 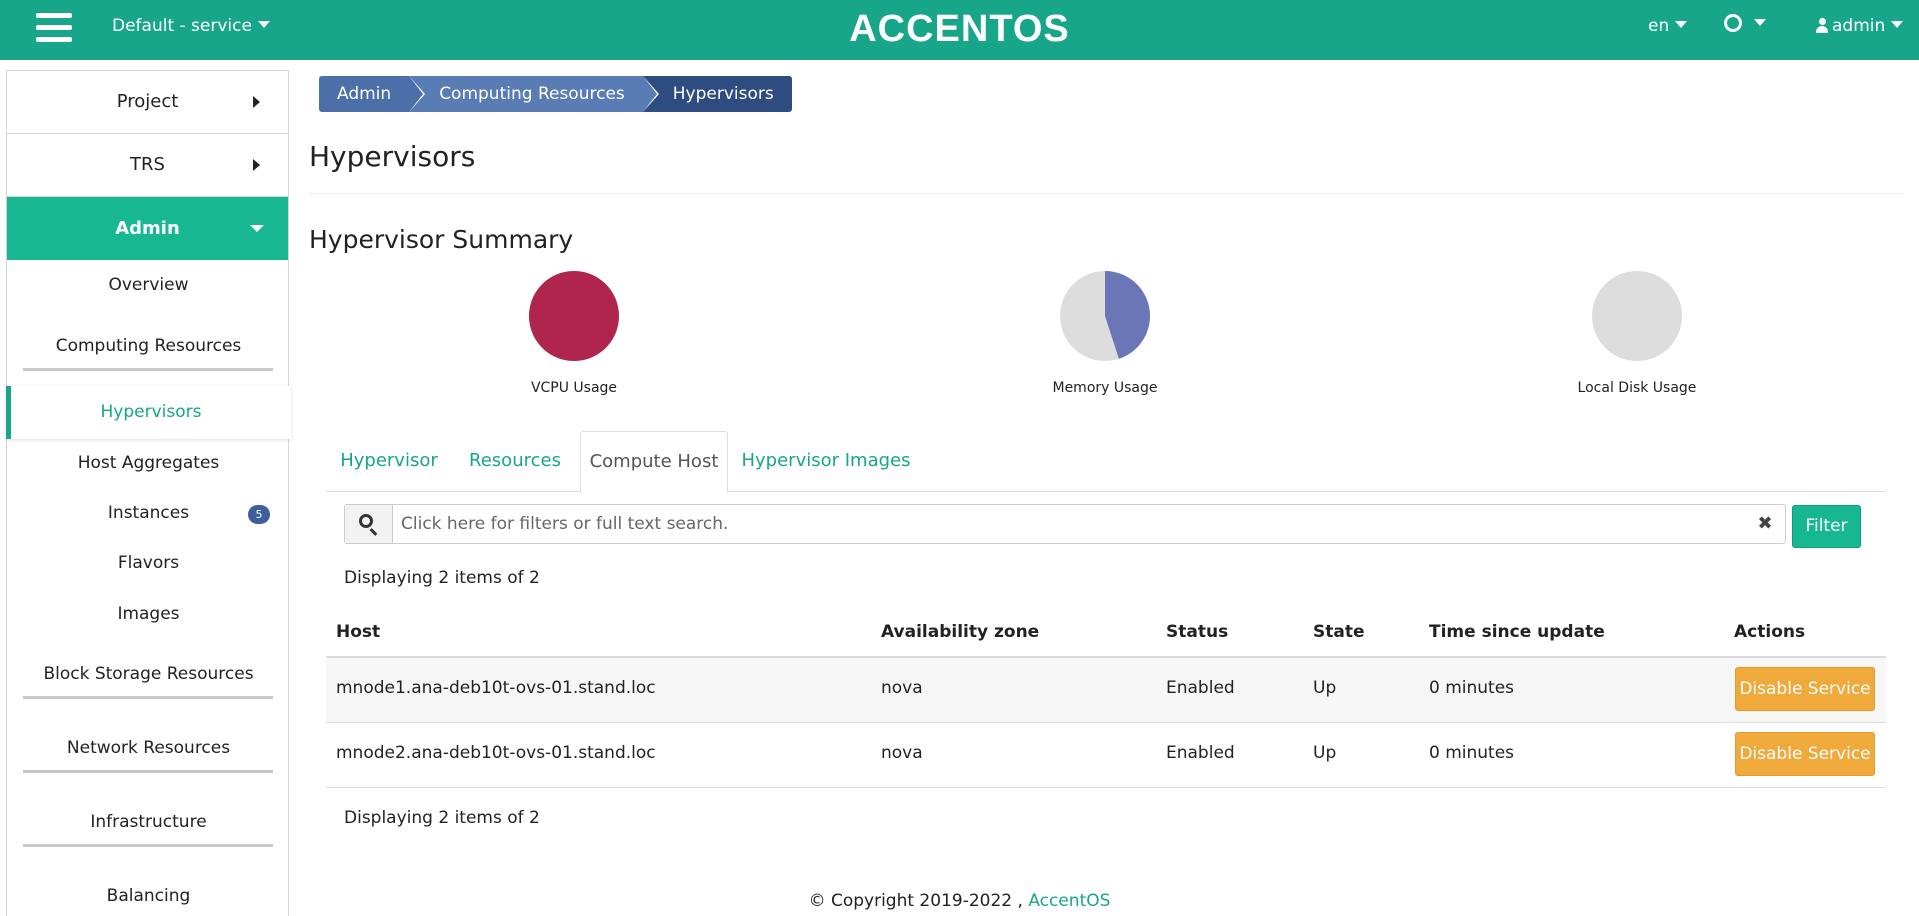 I want to click on sidebar-item-label: Admin, so click(x=147, y=228).